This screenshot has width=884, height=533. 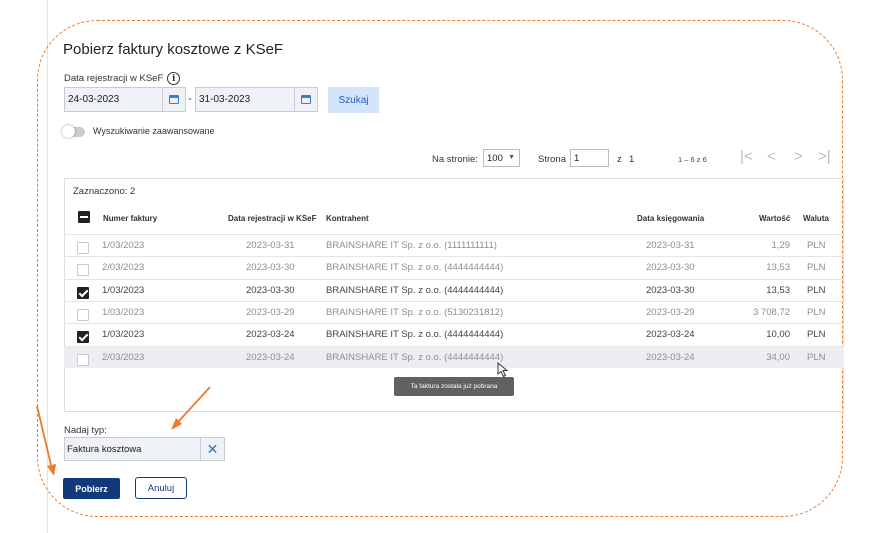 I want to click on annotation-arrow-button, so click(x=44, y=435).